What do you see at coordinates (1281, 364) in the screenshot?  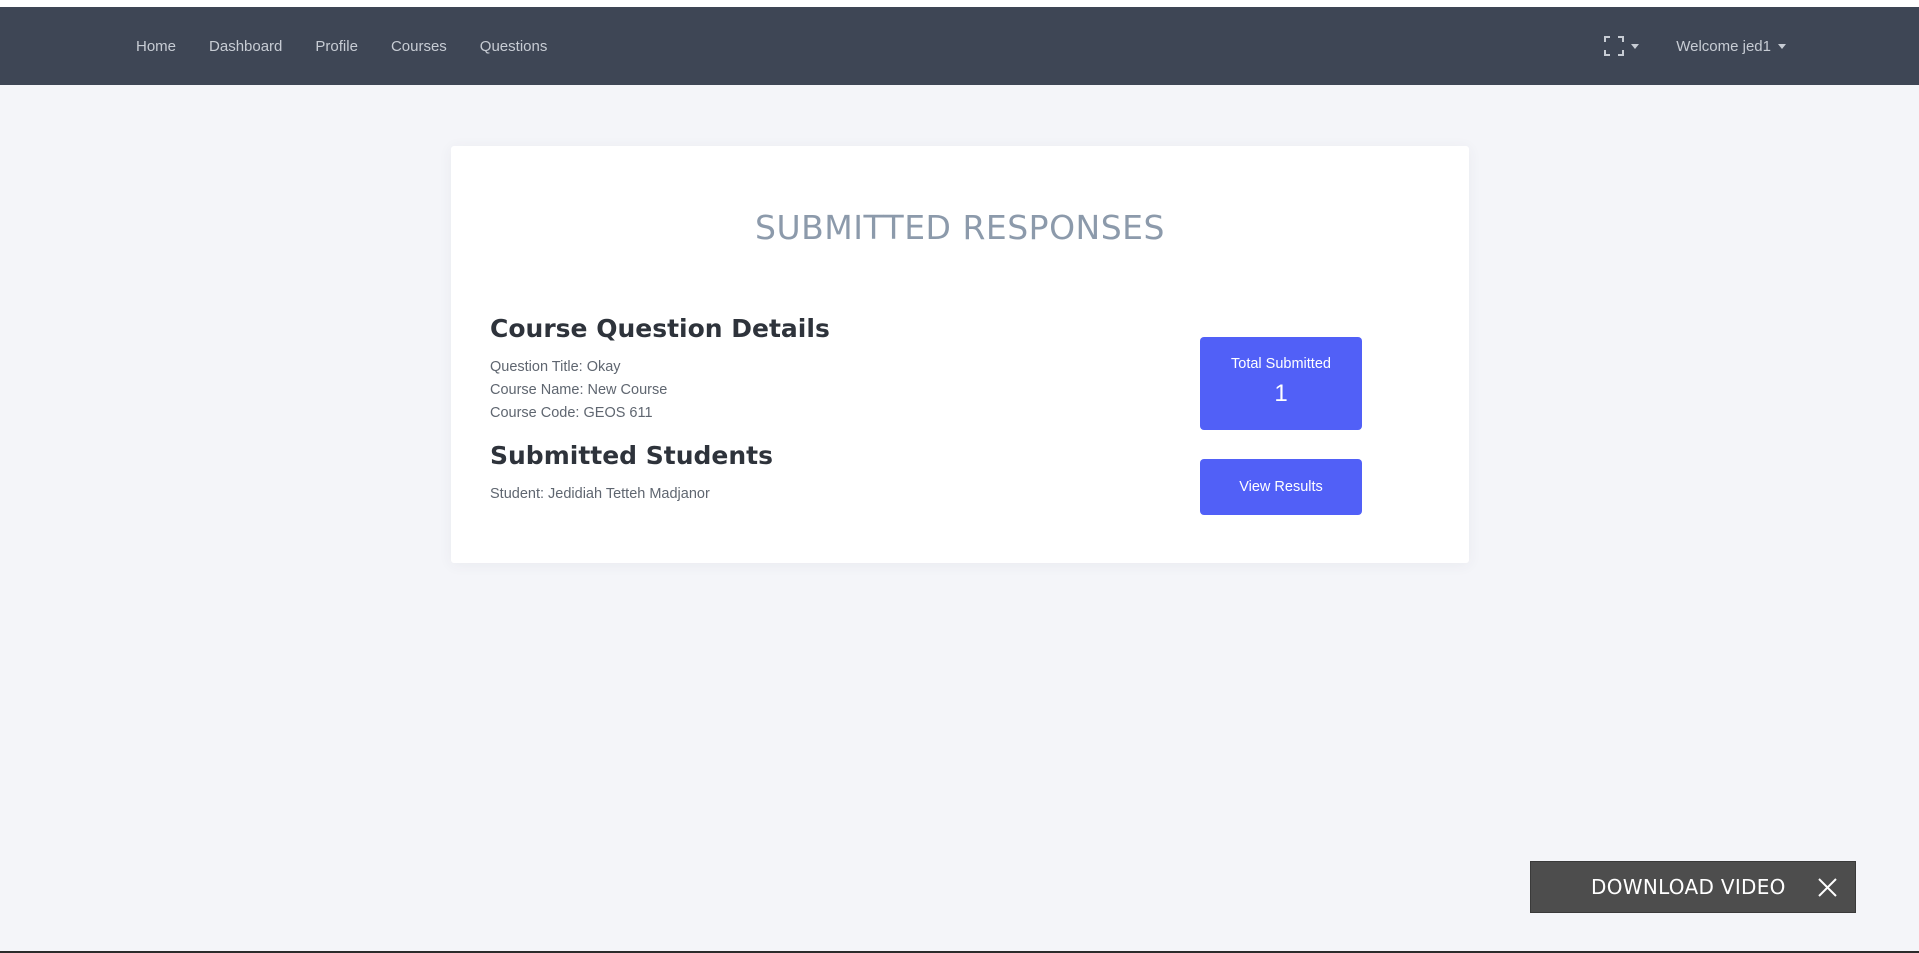 I see `total-submitted-label: Total Submitted` at bounding box center [1281, 364].